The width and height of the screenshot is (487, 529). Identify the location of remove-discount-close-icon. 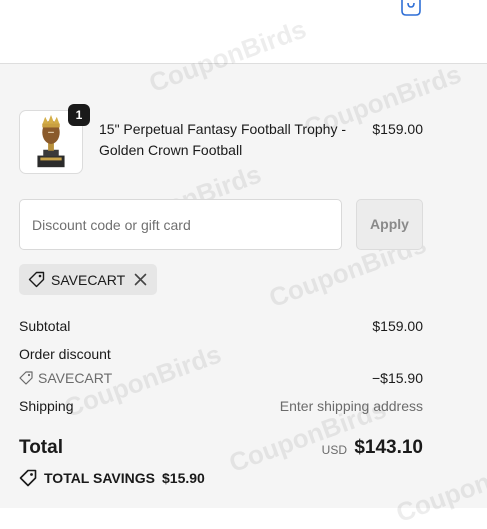
(140, 279).